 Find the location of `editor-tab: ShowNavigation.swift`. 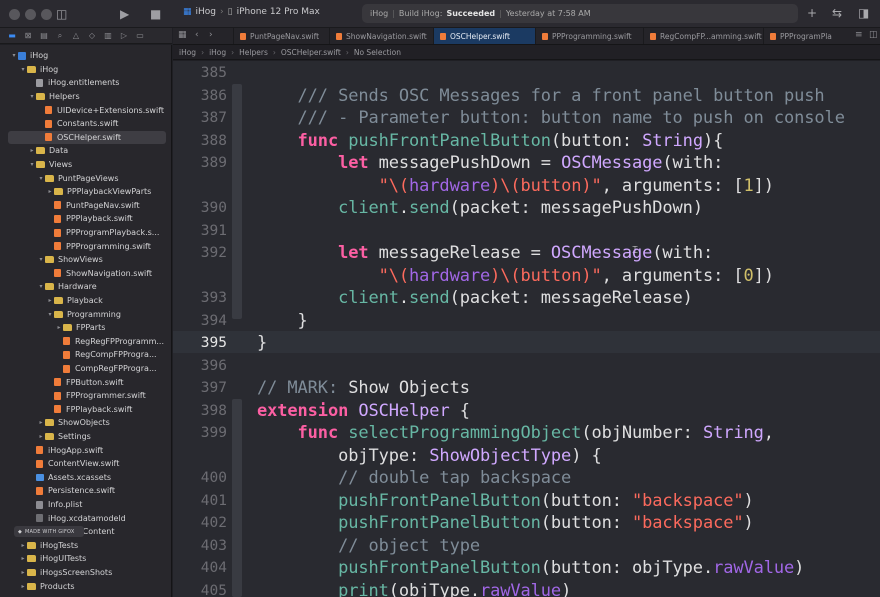

editor-tab: ShowNavigation.swift is located at coordinates (381, 36).